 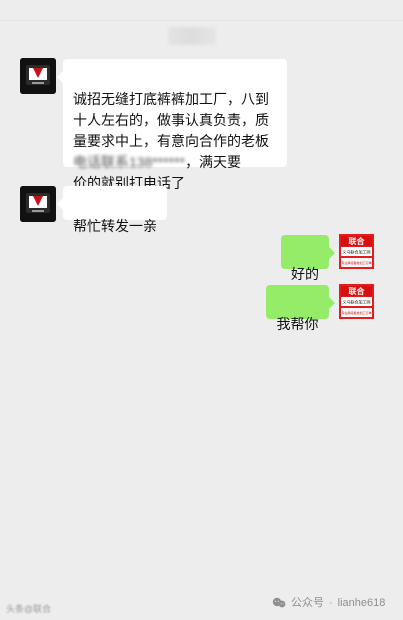 What do you see at coordinates (300, 308) in the screenshot?
I see `outgoing-message-bubble: 我帮你` at bounding box center [300, 308].